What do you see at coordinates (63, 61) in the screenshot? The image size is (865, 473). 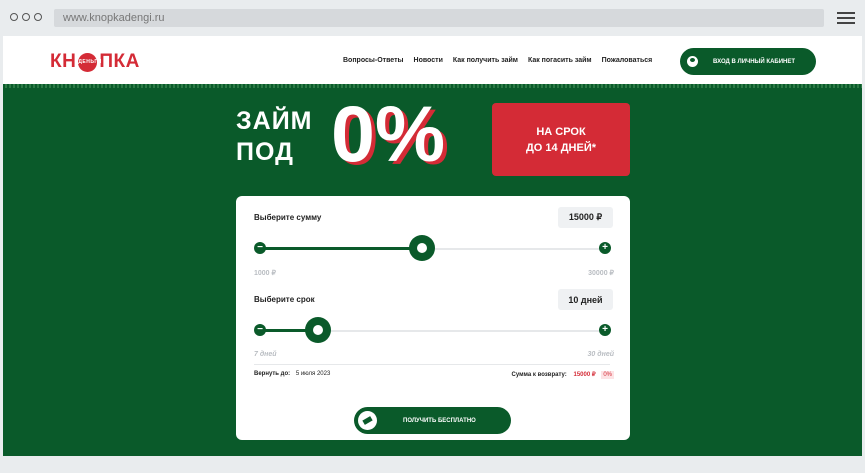 I see `logo-text-left: КН` at bounding box center [63, 61].